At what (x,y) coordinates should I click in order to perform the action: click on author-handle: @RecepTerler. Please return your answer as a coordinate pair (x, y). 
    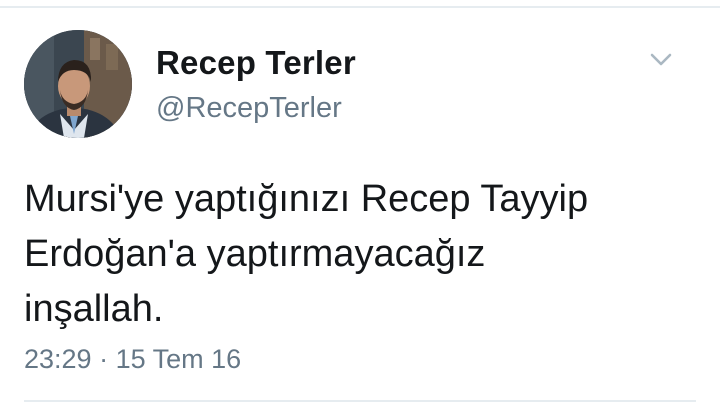
    Looking at the image, I should click on (249, 108).